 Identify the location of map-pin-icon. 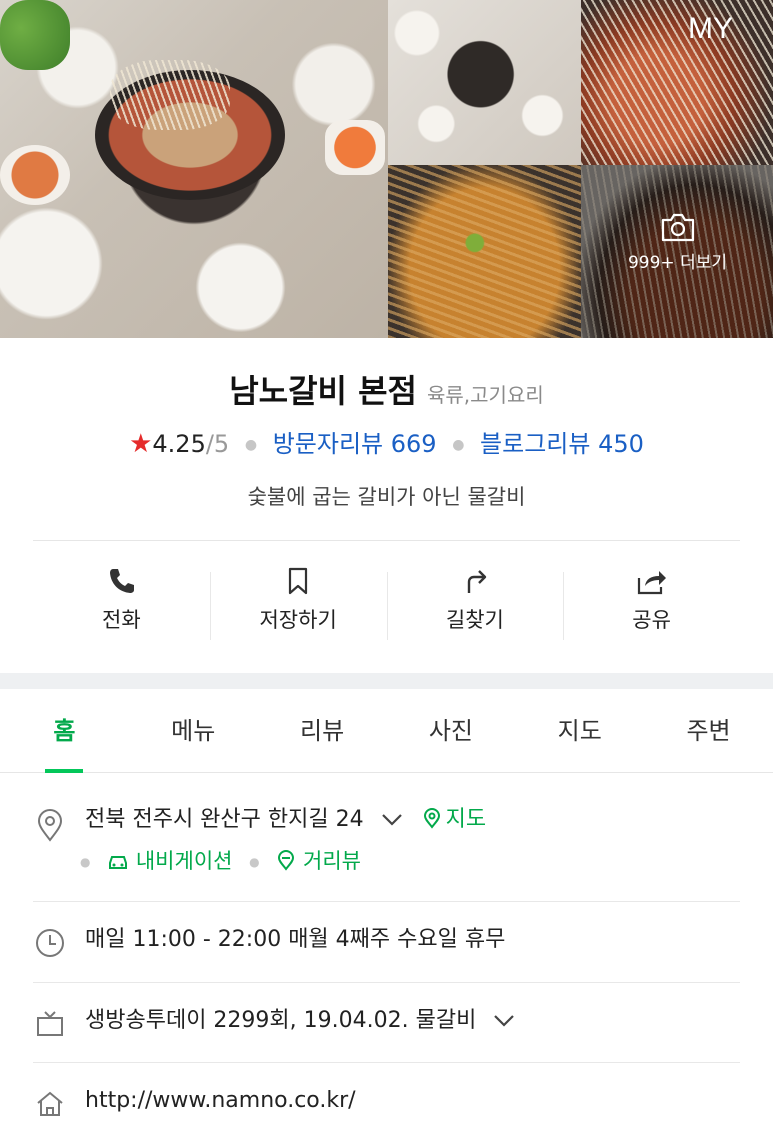
(431, 818).